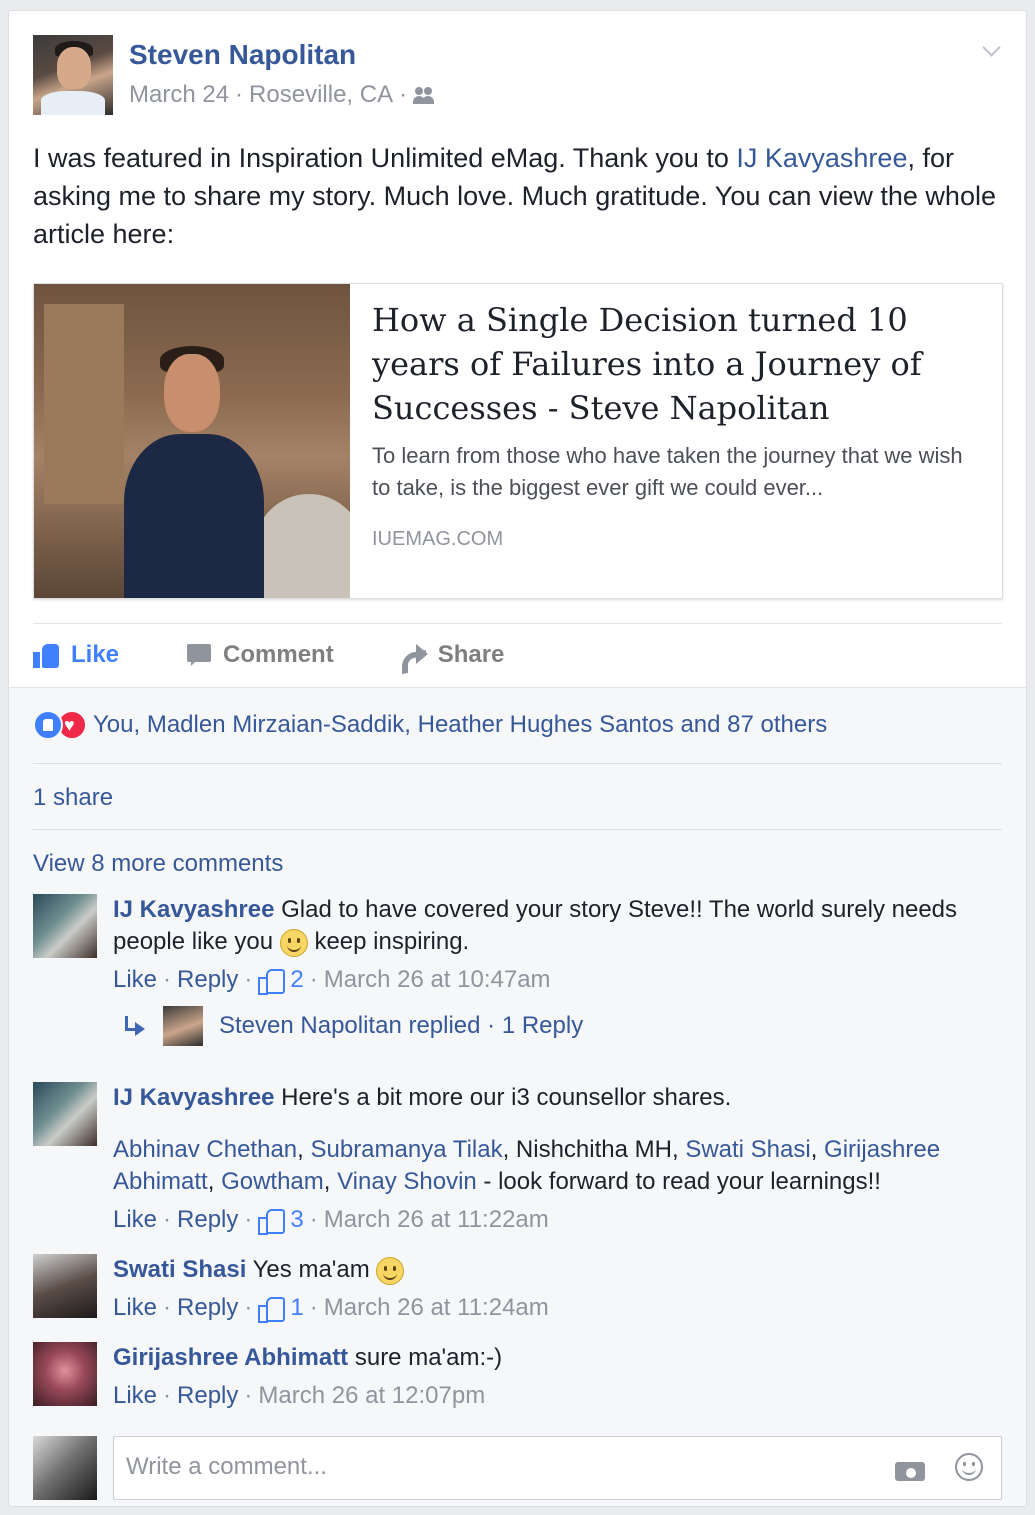  What do you see at coordinates (272, 1181) in the screenshot?
I see `mention-link: Gowtham` at bounding box center [272, 1181].